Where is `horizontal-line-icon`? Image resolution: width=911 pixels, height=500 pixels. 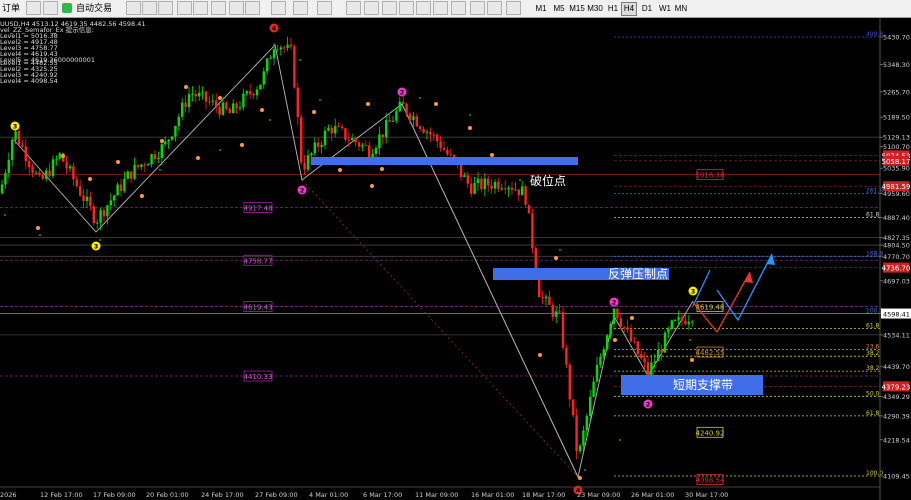 horizontal-line-icon is located at coordinates (406, 8).